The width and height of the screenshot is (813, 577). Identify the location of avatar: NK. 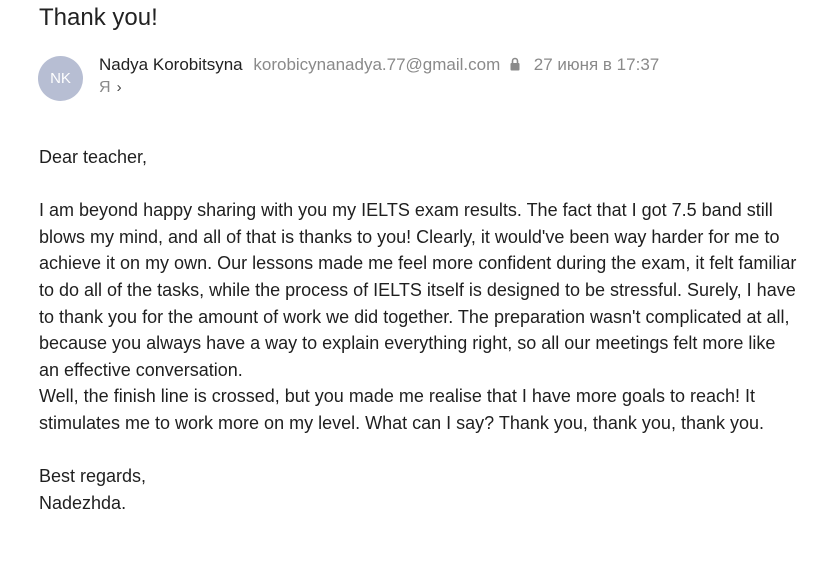
(60, 78).